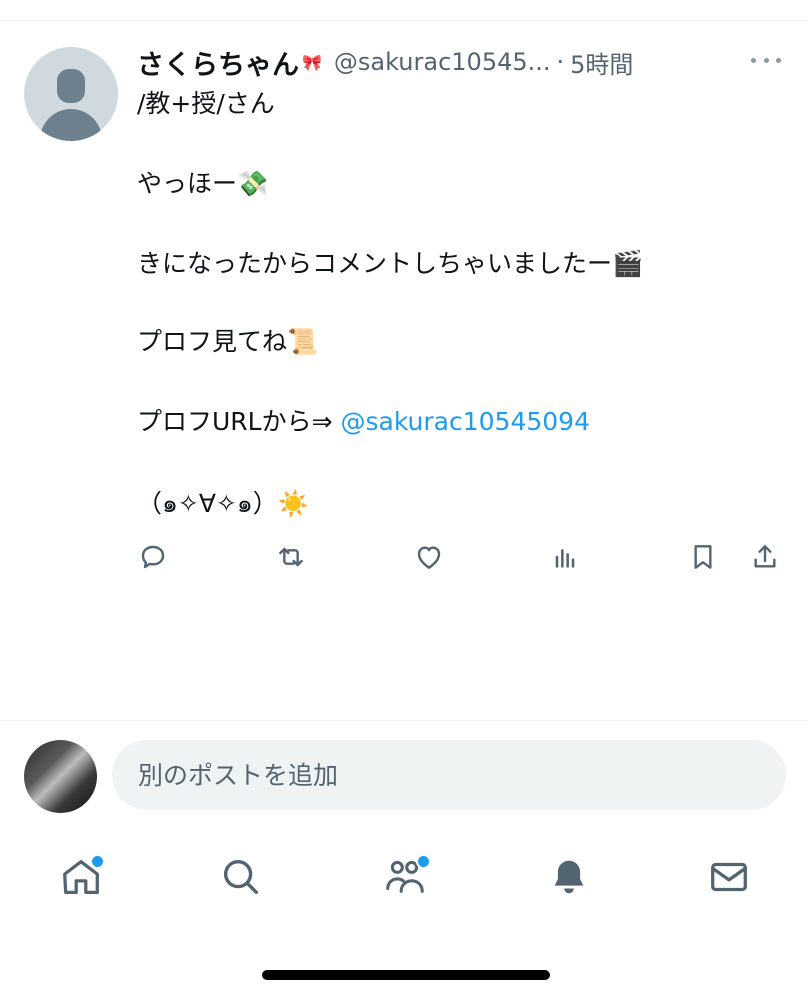 The height and width of the screenshot is (999, 808). What do you see at coordinates (218, 62) in the screenshot?
I see `author-display-name: さくらちゃん` at bounding box center [218, 62].